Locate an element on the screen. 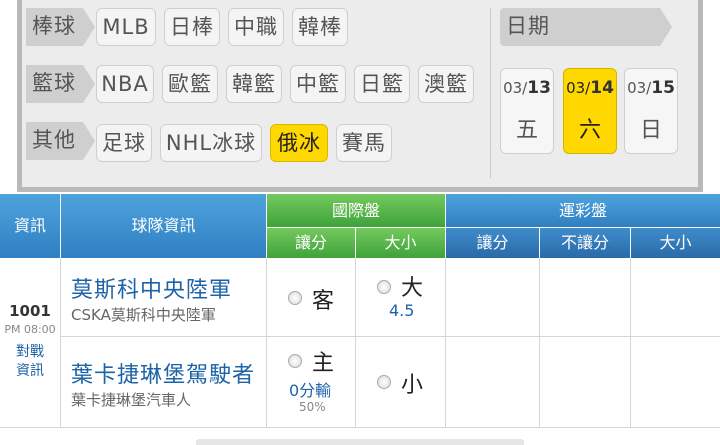 The height and width of the screenshot is (445, 720). chip-mlb: MLB is located at coordinates (126, 27).